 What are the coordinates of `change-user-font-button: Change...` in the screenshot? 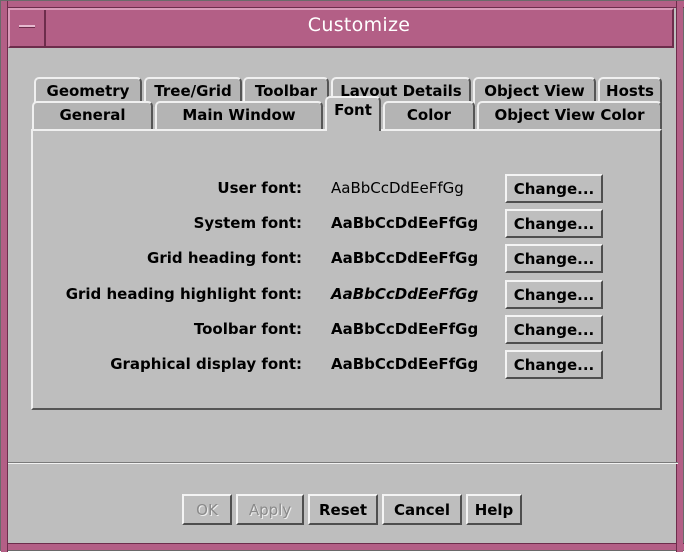 It's located at (554, 188).